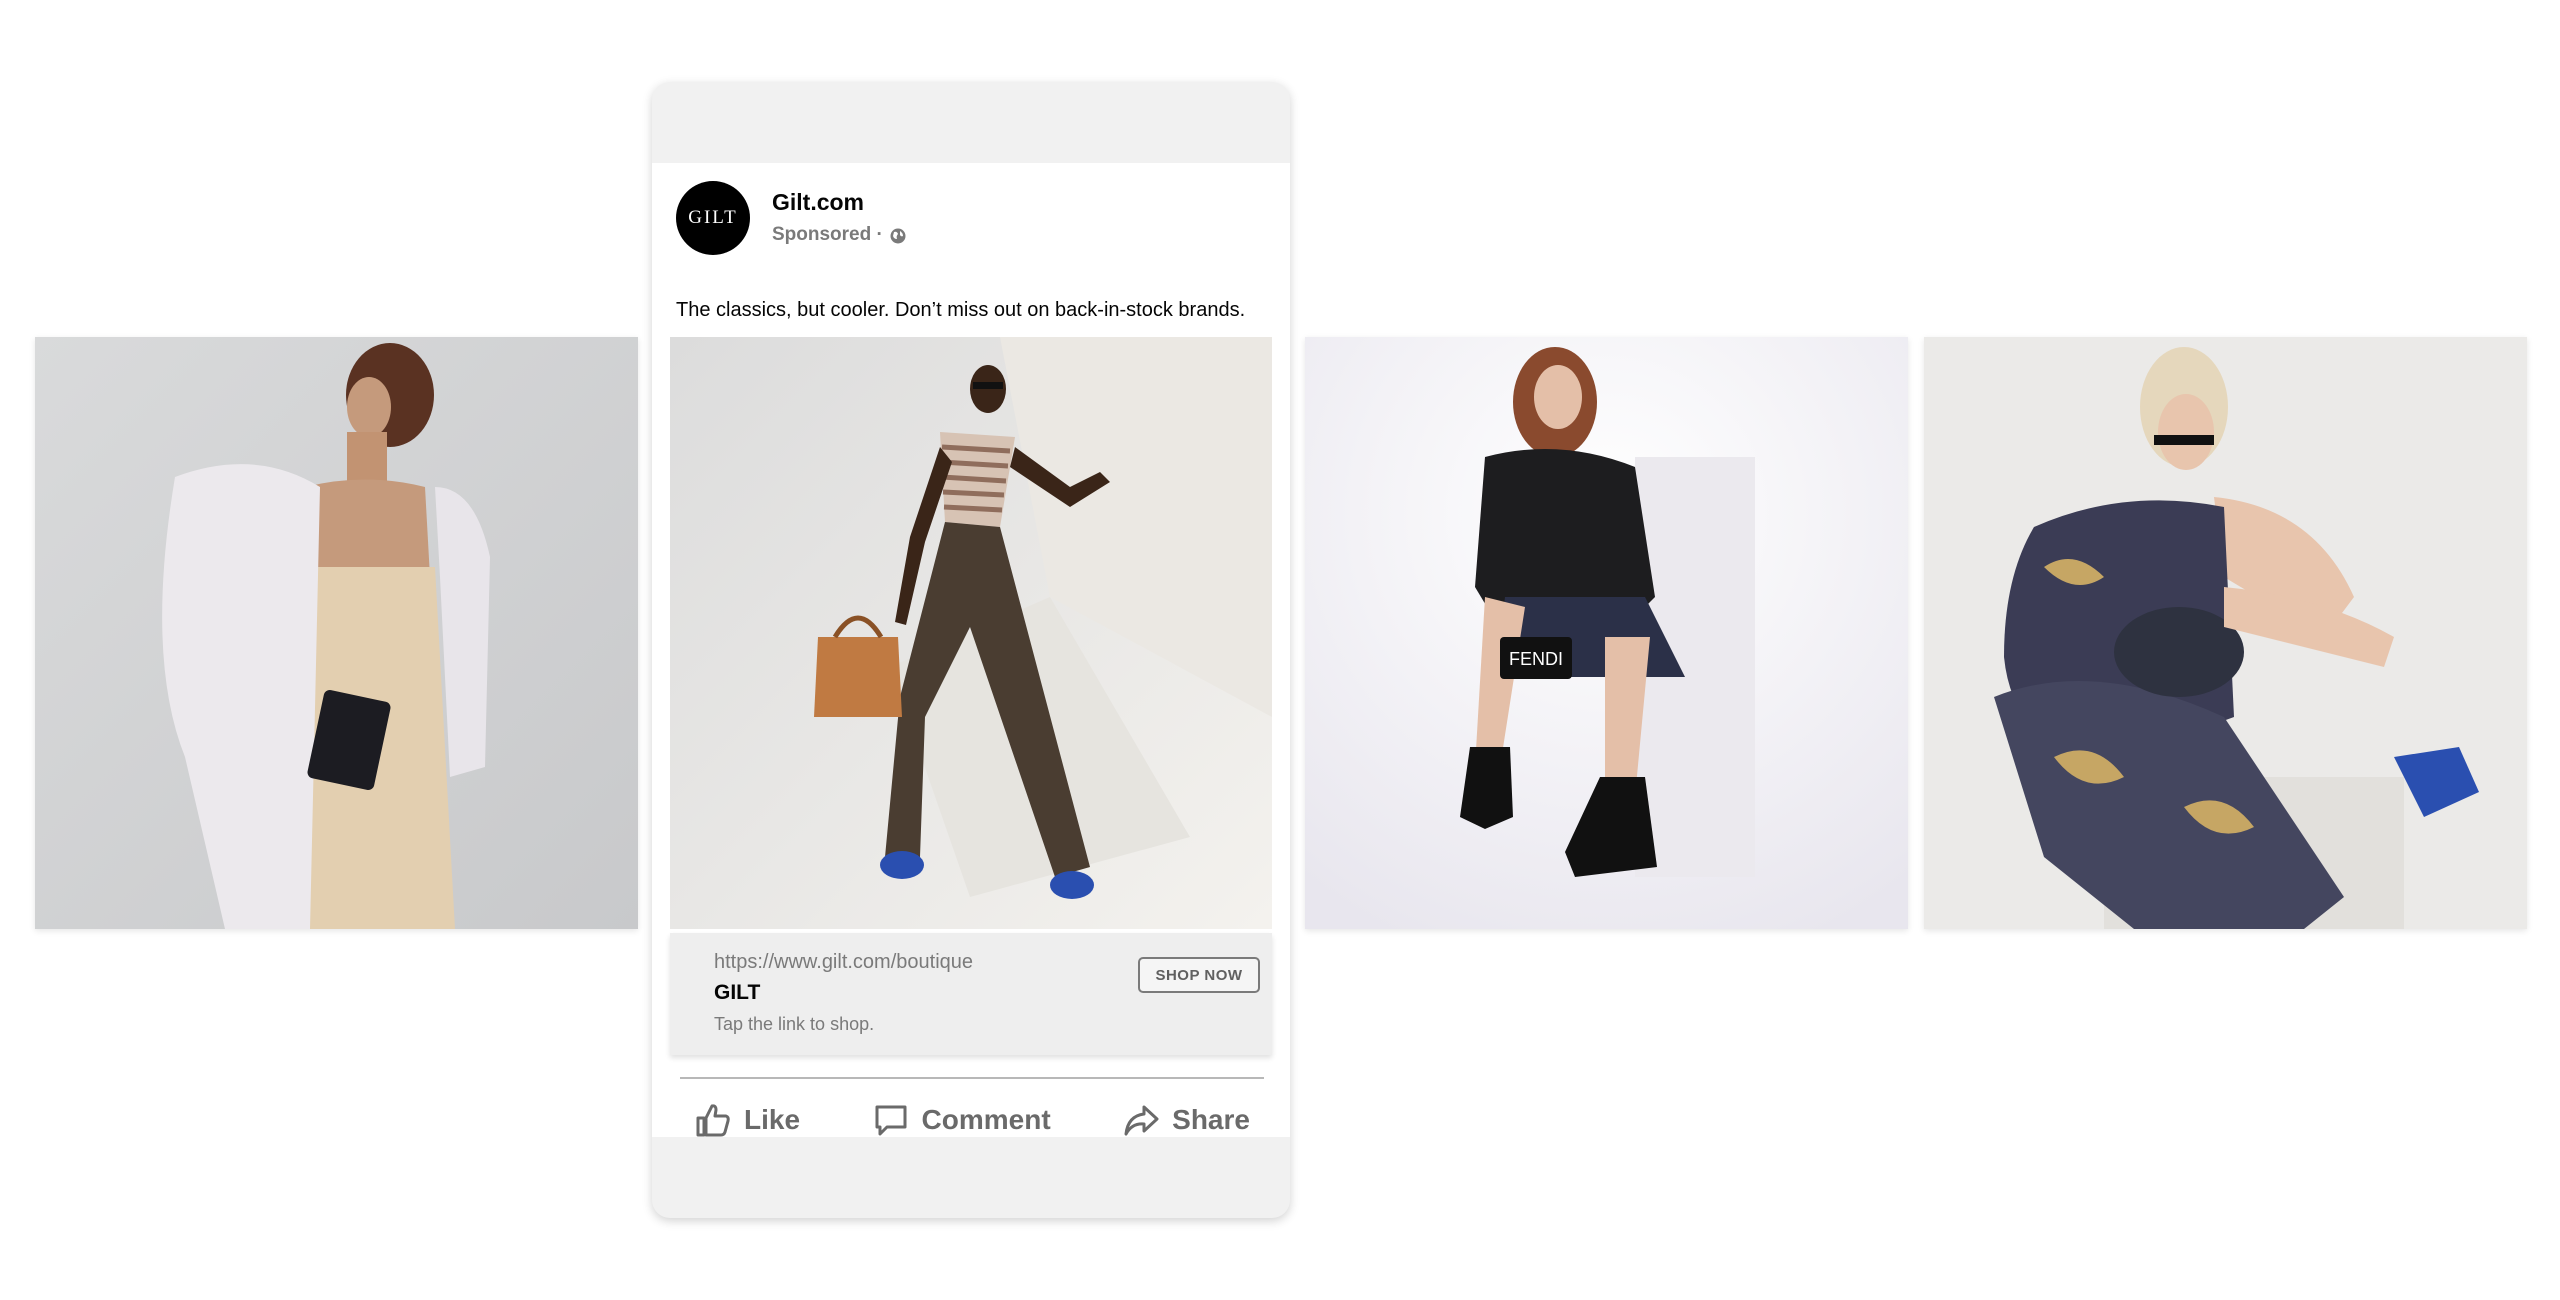  I want to click on link-description: Tap the link to shop., so click(794, 1024).